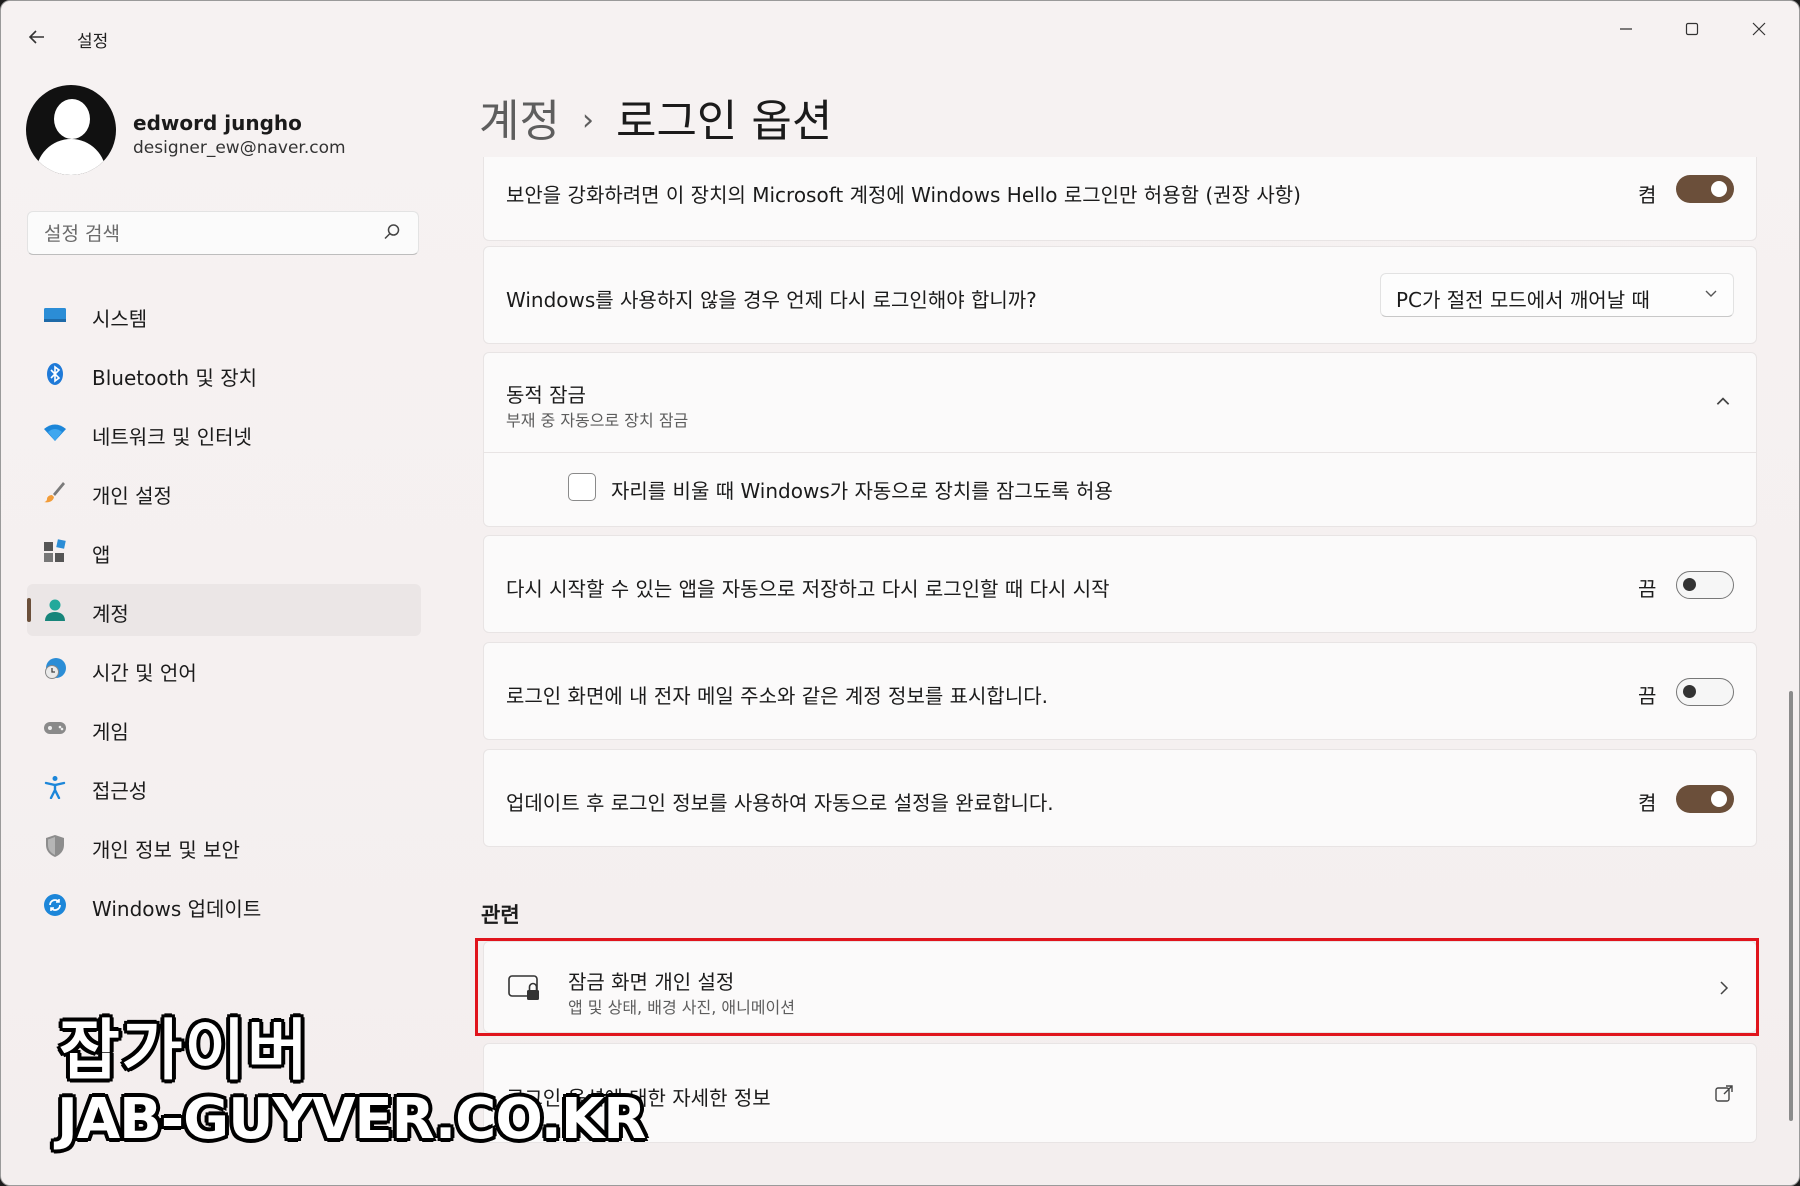 This screenshot has width=1800, height=1186. Describe the element at coordinates (224, 728) in the screenshot. I see `sidebar-item-gaming: 게임` at that location.